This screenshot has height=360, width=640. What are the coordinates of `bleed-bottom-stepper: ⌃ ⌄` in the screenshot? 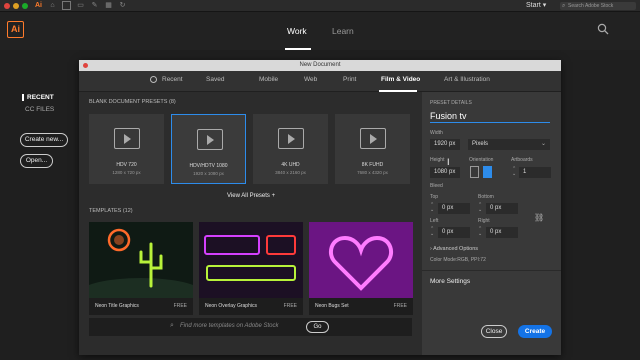 It's located at (480, 208).